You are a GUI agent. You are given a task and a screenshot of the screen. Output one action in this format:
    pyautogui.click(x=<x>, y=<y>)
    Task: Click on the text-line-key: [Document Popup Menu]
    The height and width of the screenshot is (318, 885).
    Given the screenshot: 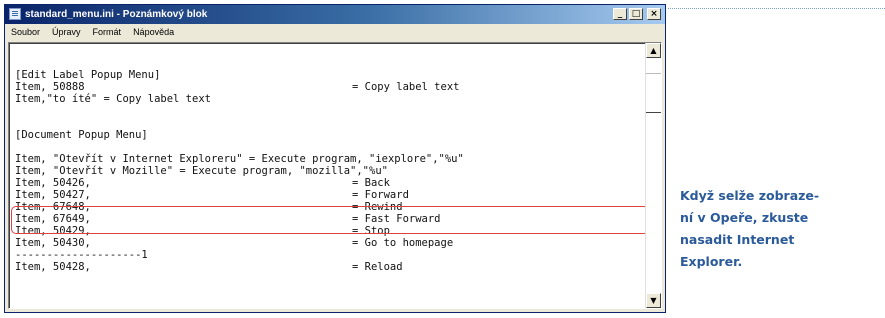 What is the action you would take?
    pyautogui.click(x=81, y=135)
    